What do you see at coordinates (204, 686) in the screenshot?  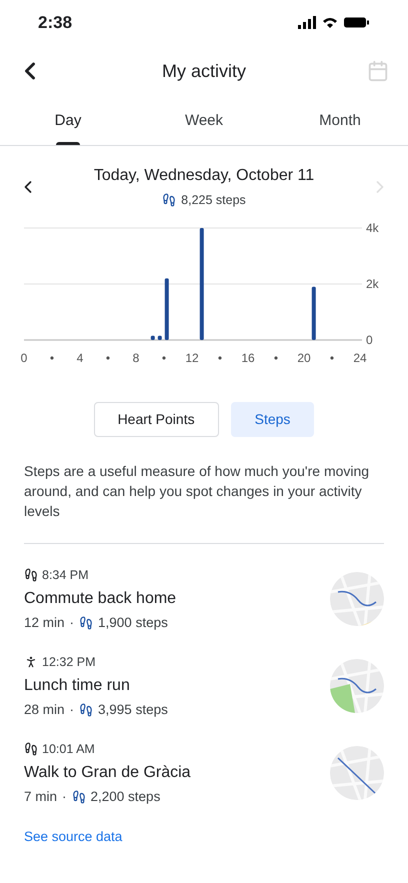 I see `activity-row: 12:32 PM Lunch time run 28 min · 3,995 steps` at bounding box center [204, 686].